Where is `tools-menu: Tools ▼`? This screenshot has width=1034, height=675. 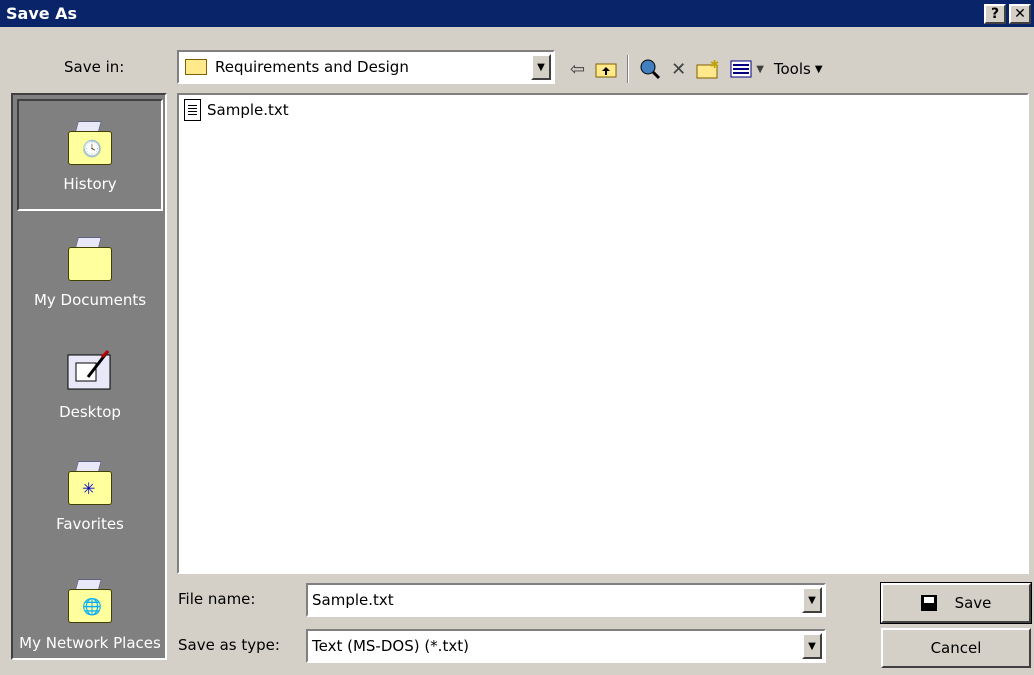 tools-menu: Tools ▼ is located at coordinates (798, 69).